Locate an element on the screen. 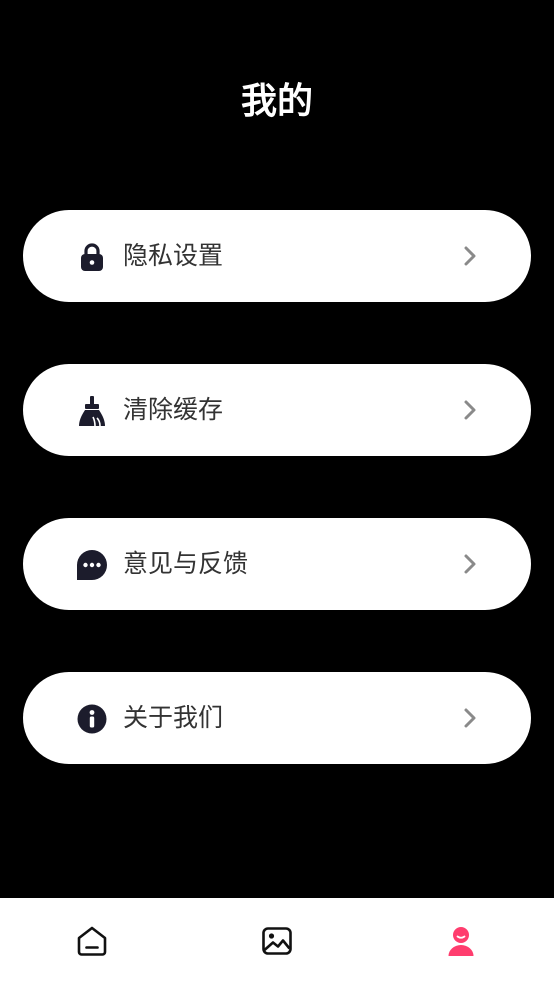 The image size is (554, 984). tab-profile is located at coordinates (460, 941).